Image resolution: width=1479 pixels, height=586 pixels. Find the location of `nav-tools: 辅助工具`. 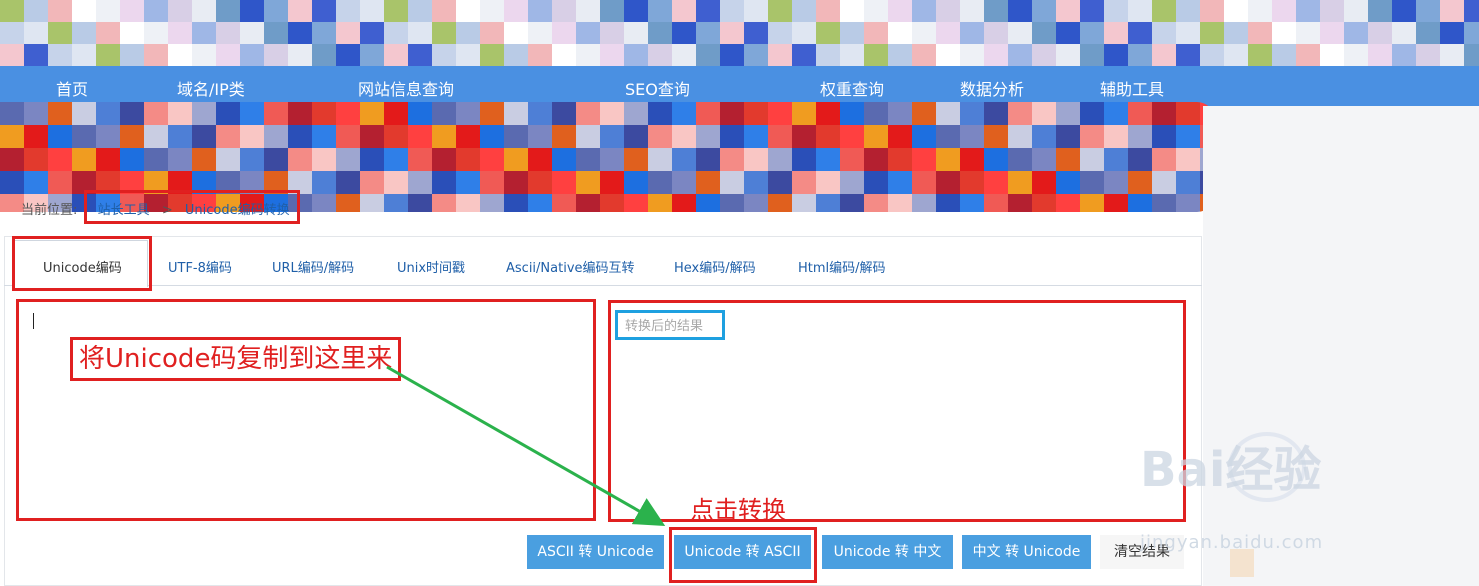

nav-tools: 辅助工具 is located at coordinates (1132, 88).